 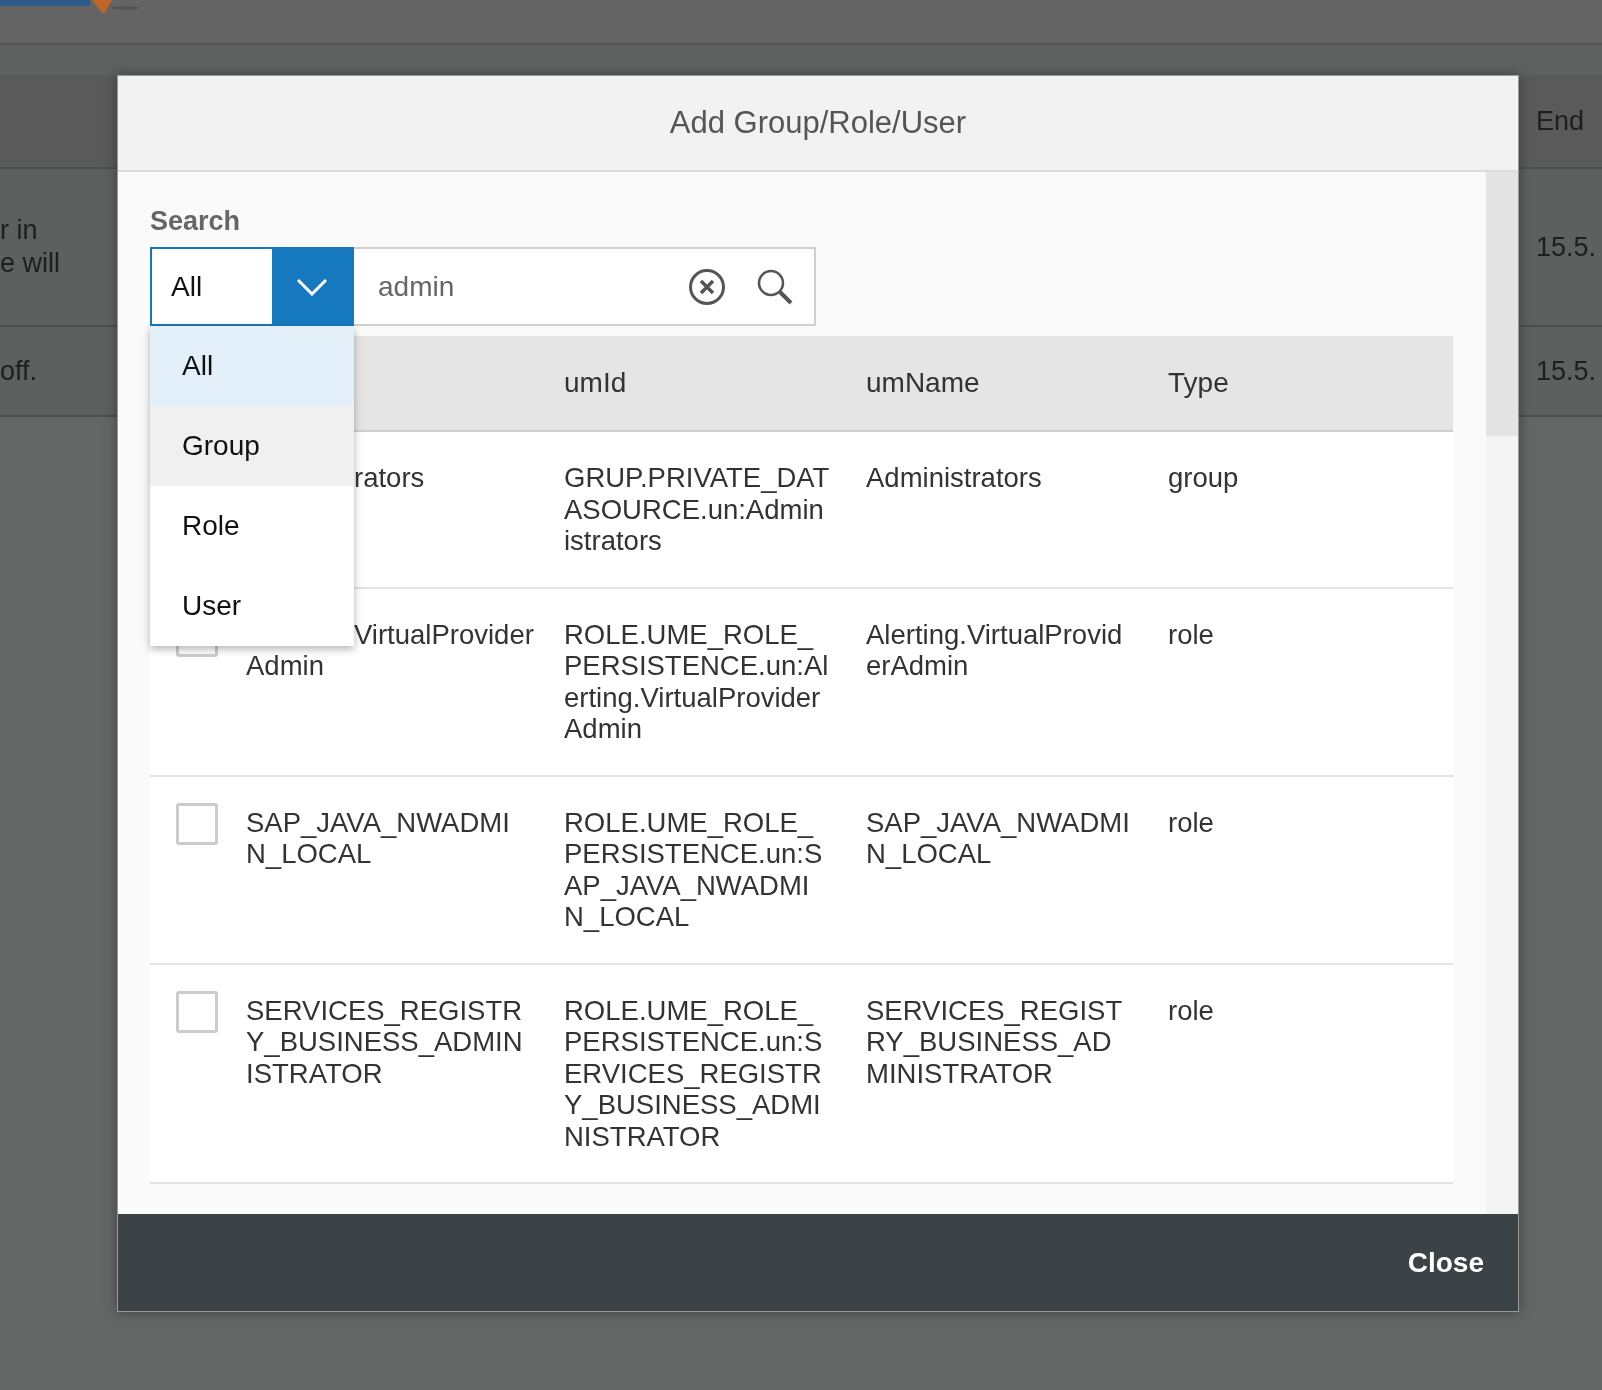 What do you see at coordinates (1017, 384) in the screenshot?
I see `column-header: umName` at bounding box center [1017, 384].